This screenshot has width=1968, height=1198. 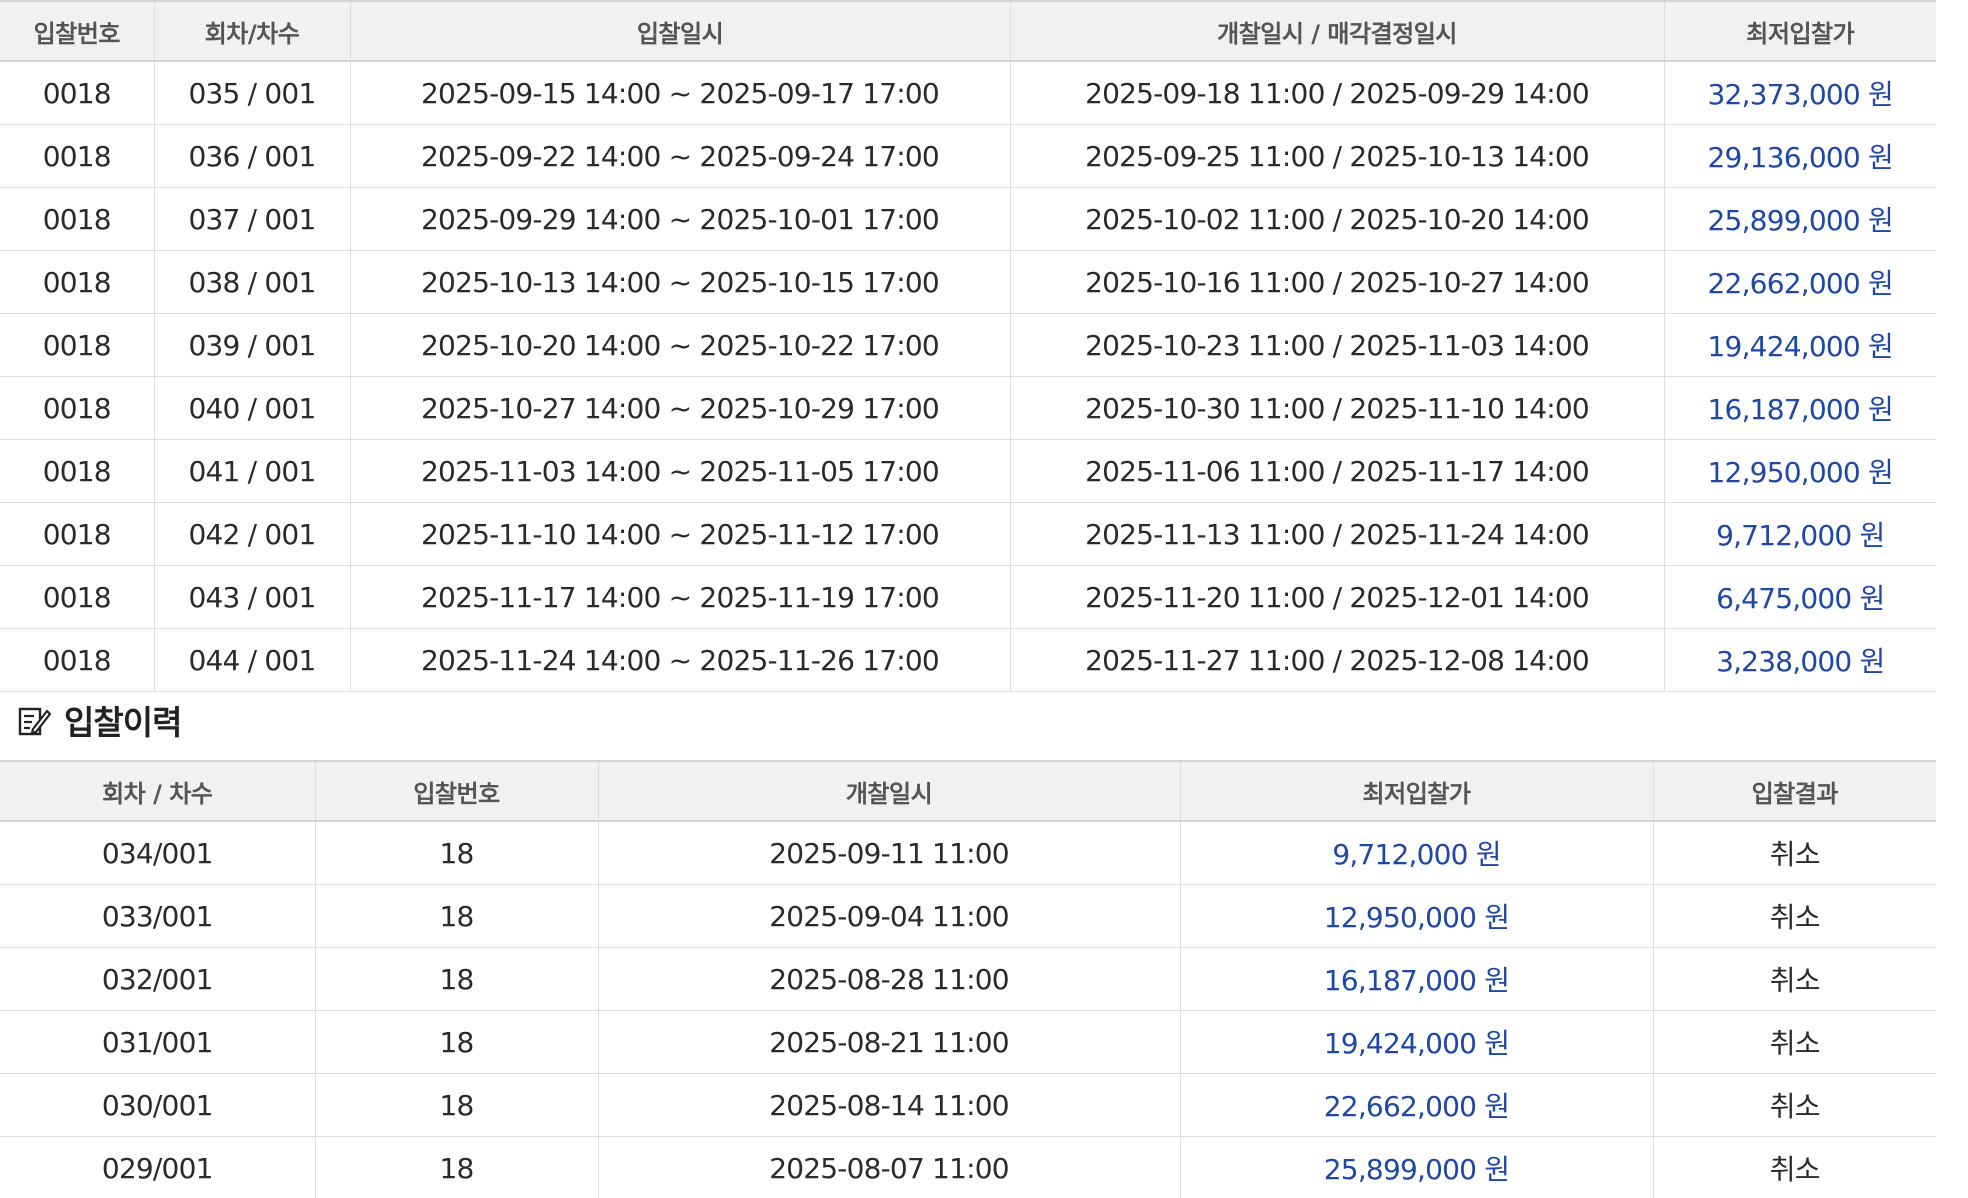 What do you see at coordinates (680, 345) in the screenshot?
I see `bid-period-cell: 2025-10-20 14:00 ~ 2025-10-22 17:00` at bounding box center [680, 345].